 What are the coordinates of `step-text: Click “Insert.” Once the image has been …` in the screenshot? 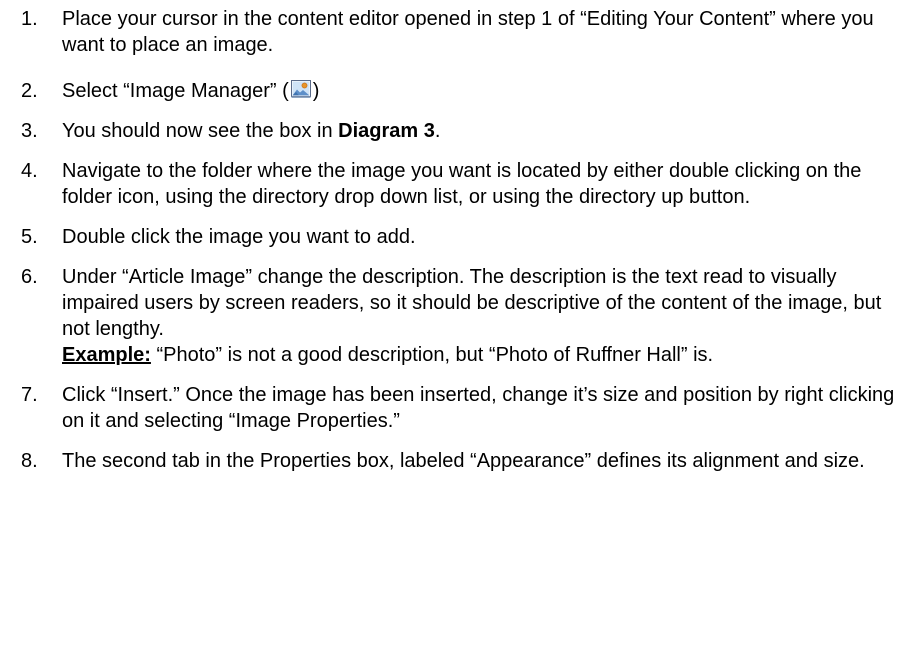 It's located at (478, 408).